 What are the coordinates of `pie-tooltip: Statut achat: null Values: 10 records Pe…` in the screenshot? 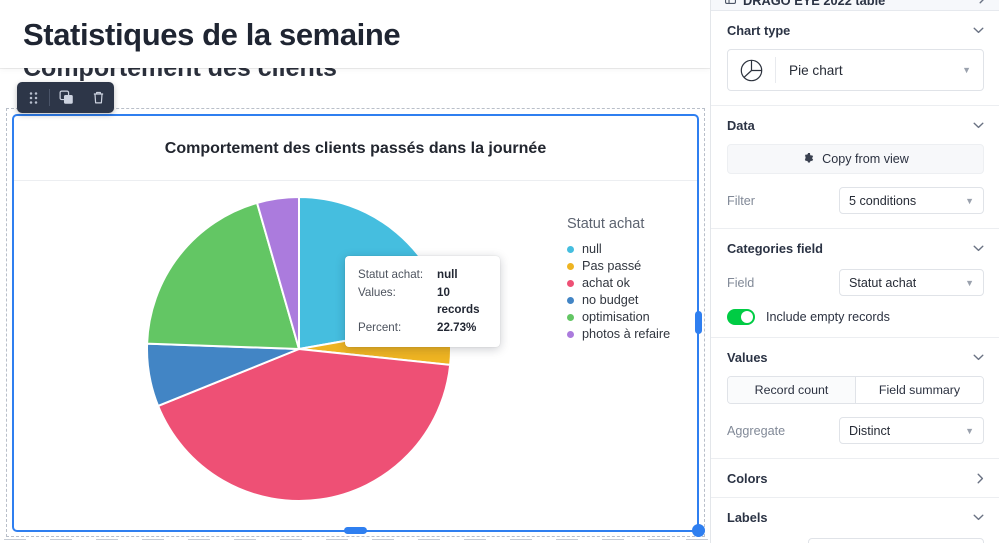 It's located at (422, 301).